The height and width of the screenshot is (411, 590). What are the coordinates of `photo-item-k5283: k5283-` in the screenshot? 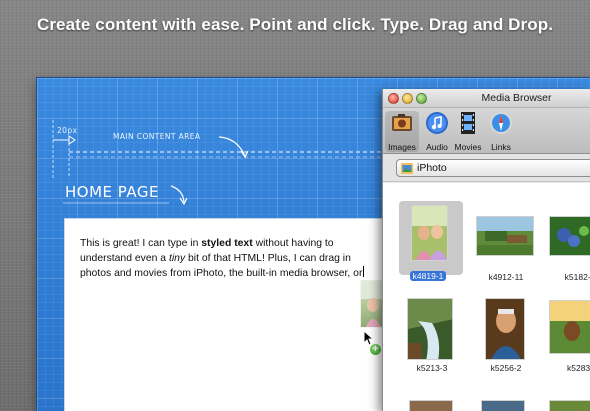 It's located at (556, 338).